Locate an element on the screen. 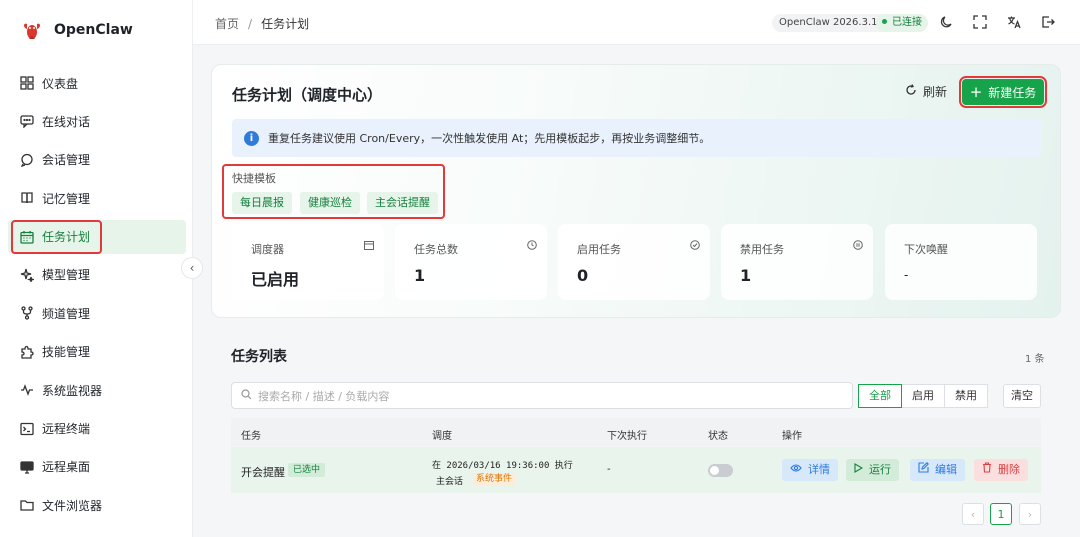 The height and width of the screenshot is (537, 1080). column-header: 下次执行 is located at coordinates (627, 436).